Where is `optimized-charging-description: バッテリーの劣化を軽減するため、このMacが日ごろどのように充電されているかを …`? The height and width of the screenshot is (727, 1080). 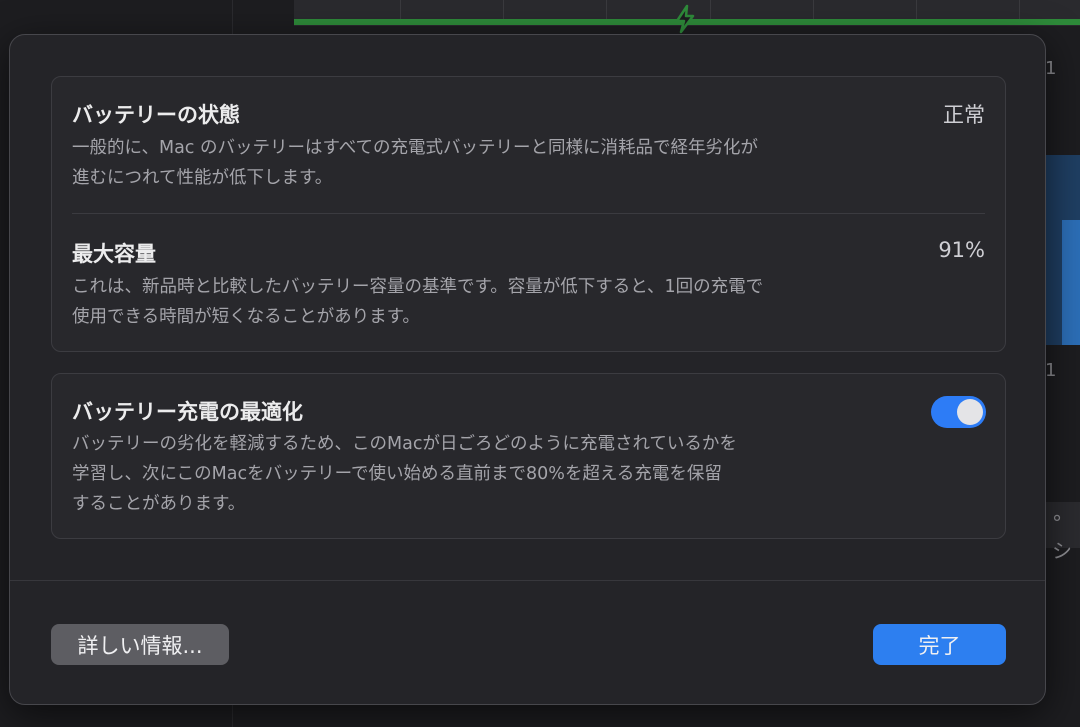 optimized-charging-description: バッテリーの劣化を軽減するため、このMacが日ごろどのように充電されているかを … is located at coordinates (497, 474).